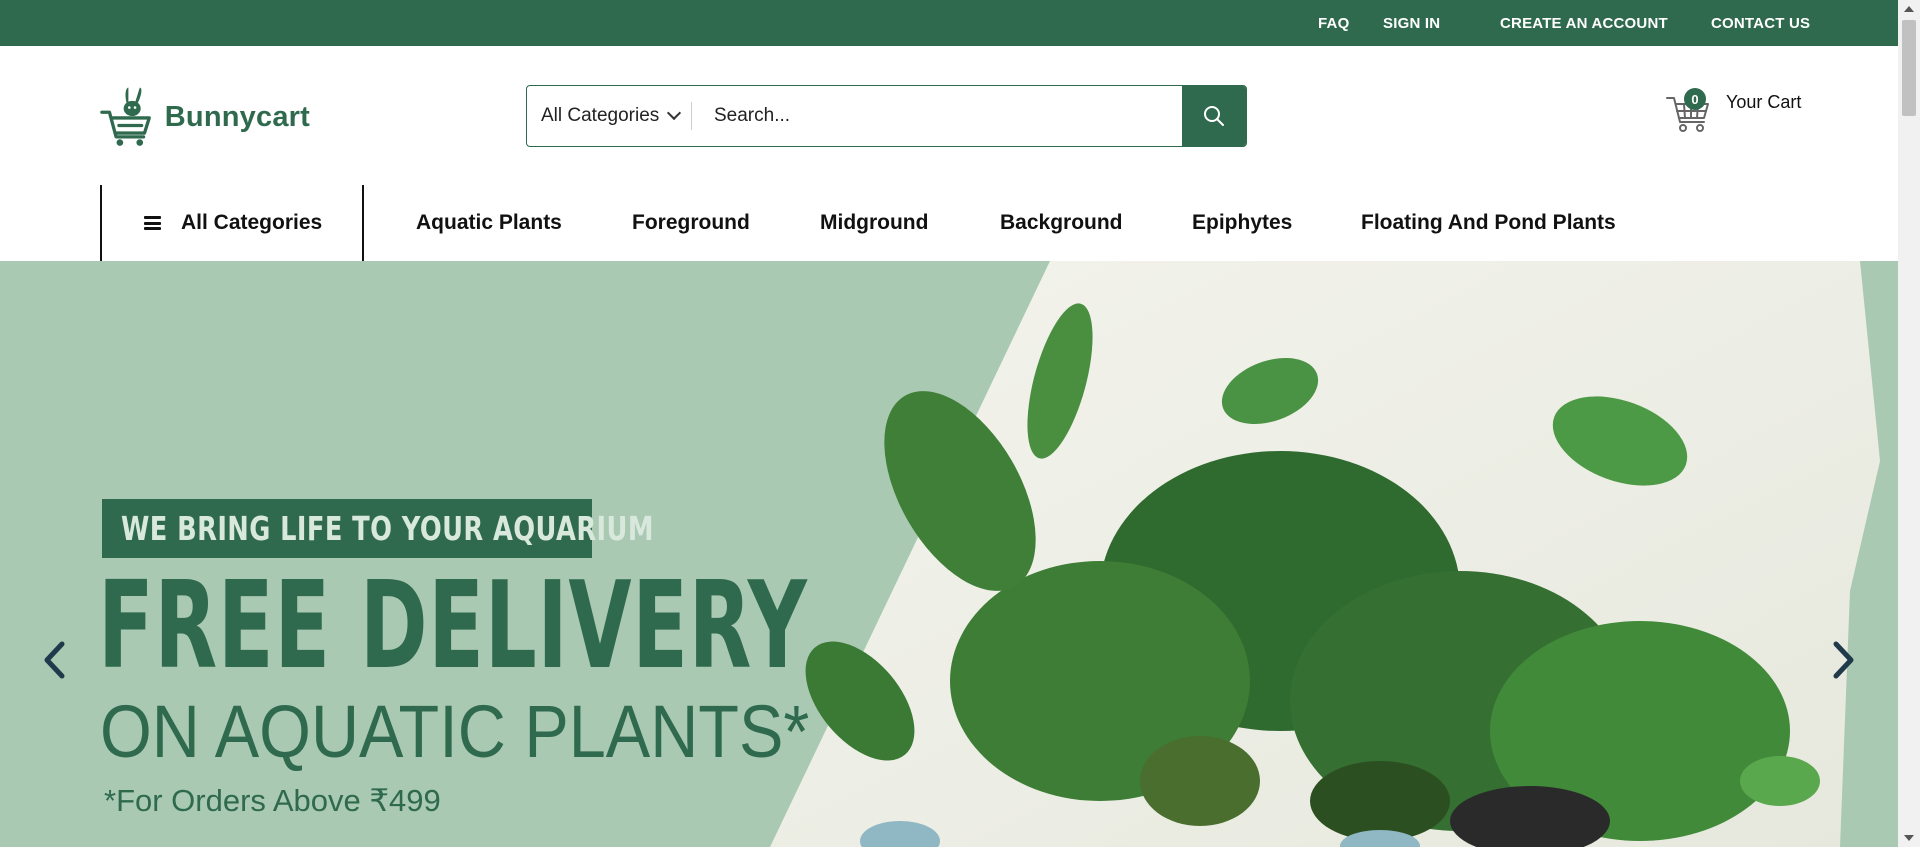 This screenshot has width=1920, height=847. I want to click on sign-in-link: SIGN IN, so click(1411, 23).